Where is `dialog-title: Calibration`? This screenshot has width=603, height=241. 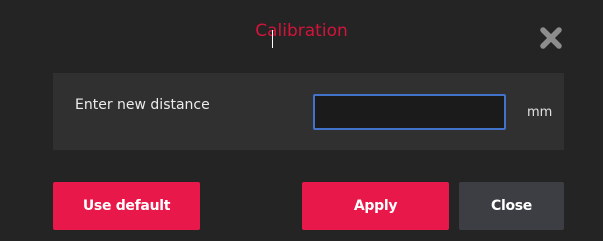
dialog-title: Calibration is located at coordinates (301, 31).